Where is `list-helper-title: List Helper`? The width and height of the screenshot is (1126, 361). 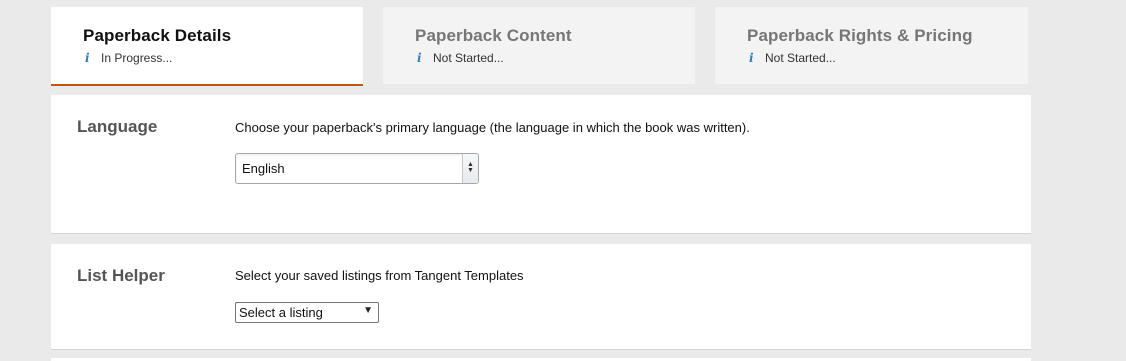
list-helper-title: List Helper is located at coordinates (121, 275).